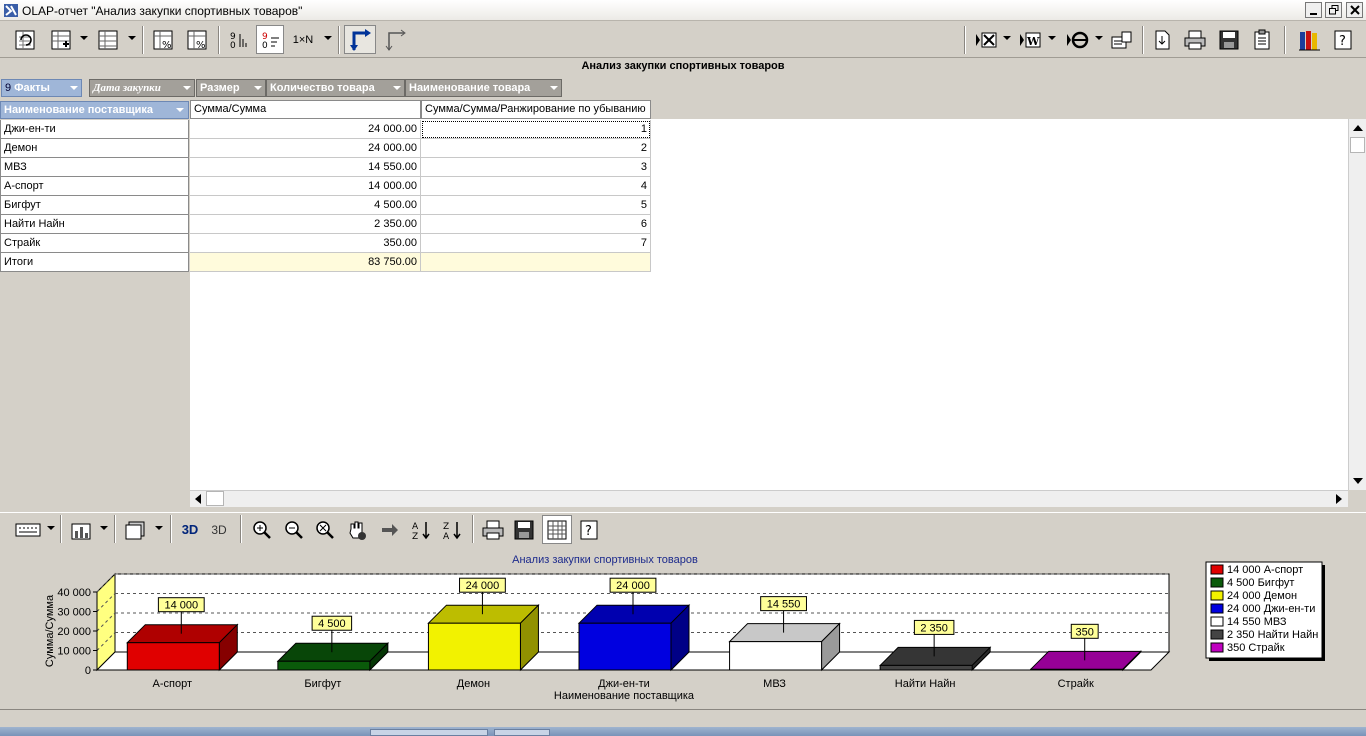 Image resolution: width=1366 pixels, height=736 pixels. I want to click on export-file-icon, so click(1121, 39).